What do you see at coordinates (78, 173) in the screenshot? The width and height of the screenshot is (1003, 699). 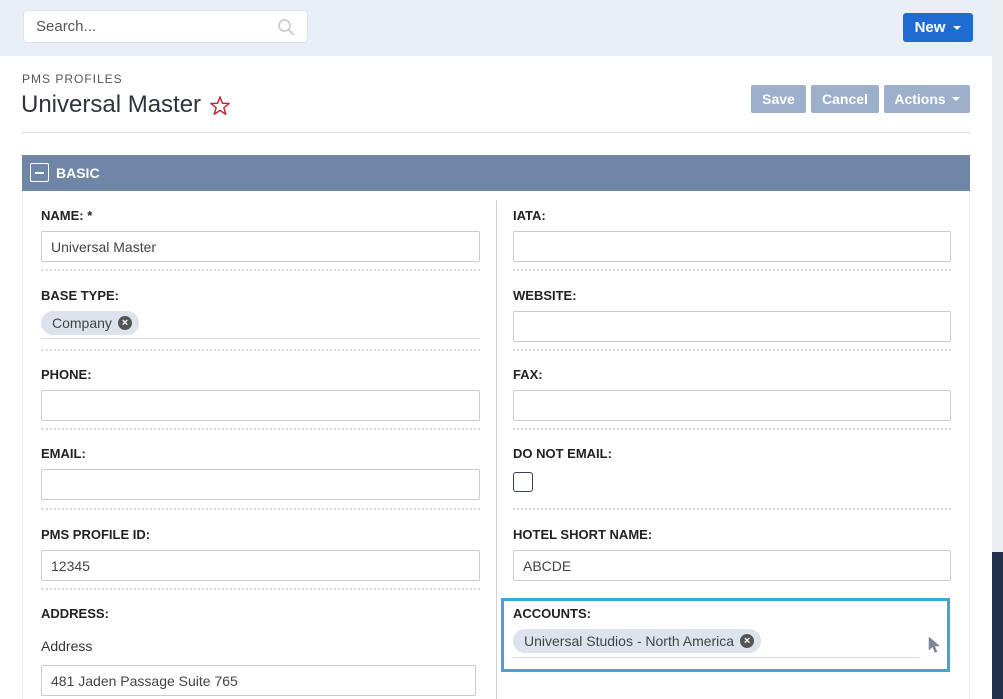 I see `panel-title: BASIC` at bounding box center [78, 173].